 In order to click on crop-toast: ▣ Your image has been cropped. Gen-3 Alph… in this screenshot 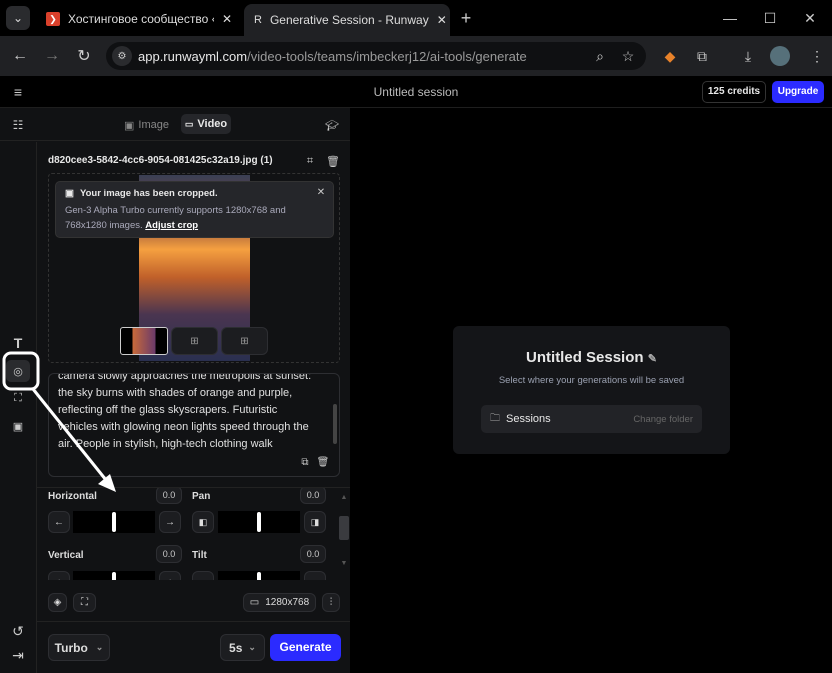, I will do `click(194, 209)`.